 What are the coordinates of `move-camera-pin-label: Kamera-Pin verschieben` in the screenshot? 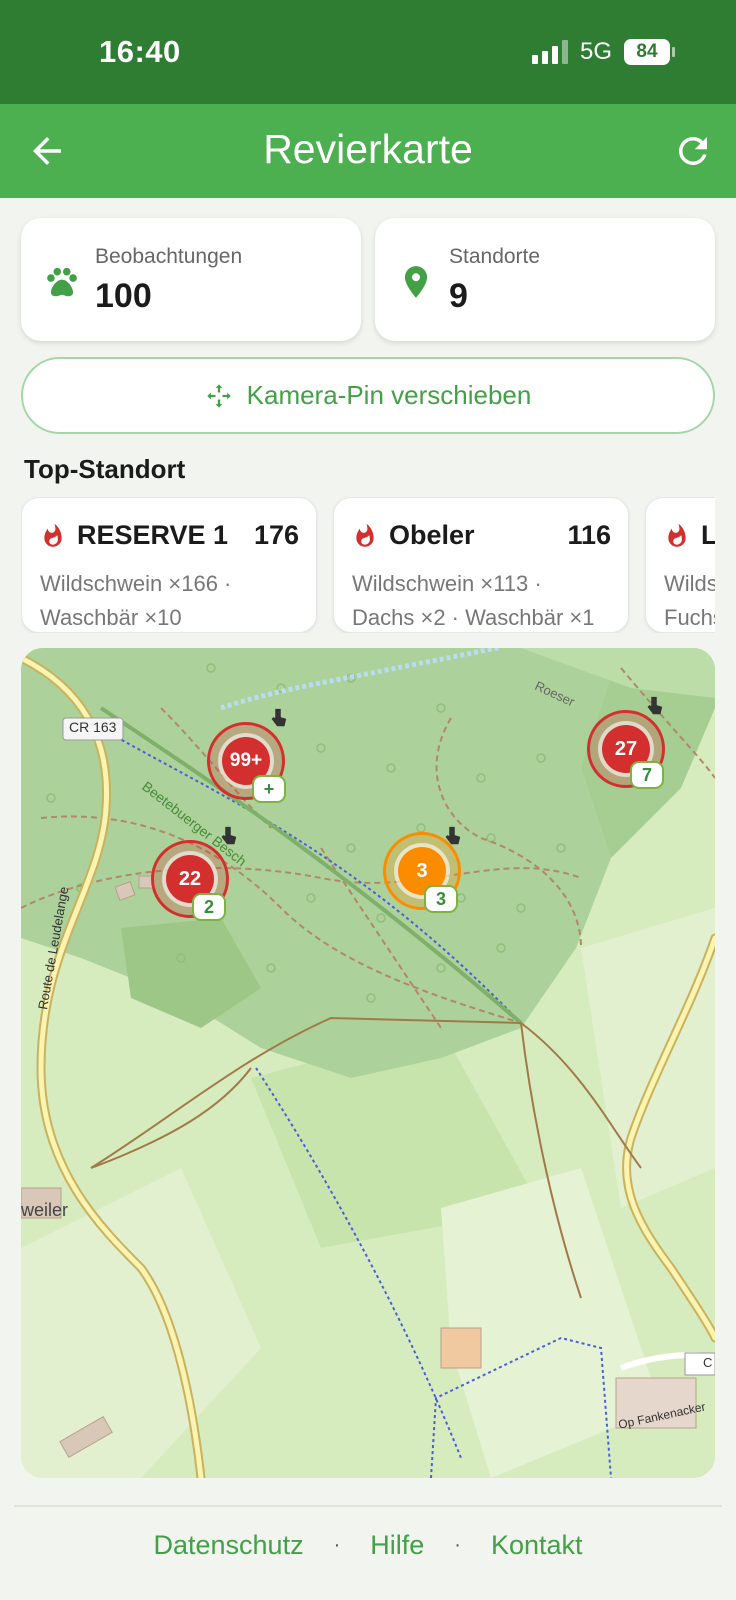 It's located at (389, 395).